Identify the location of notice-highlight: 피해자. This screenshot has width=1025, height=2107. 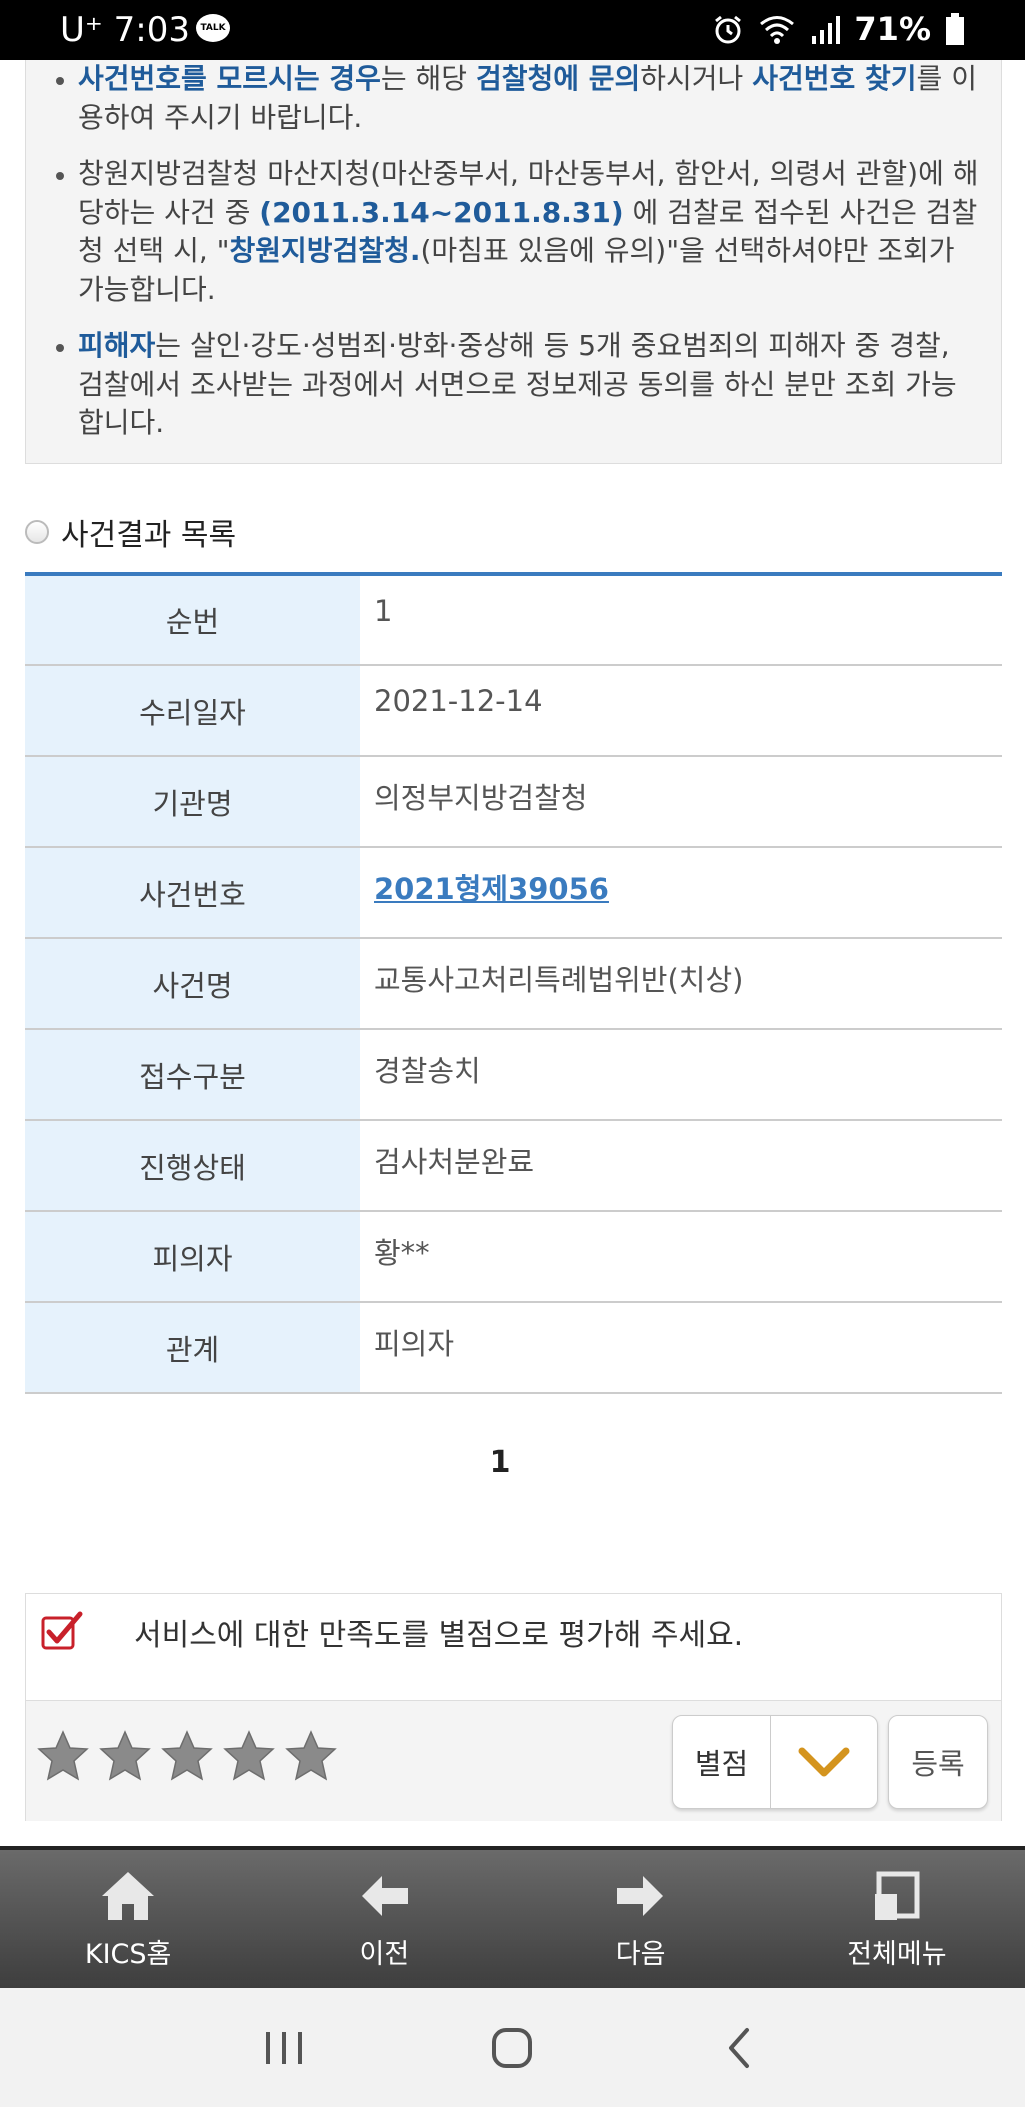
(117, 345).